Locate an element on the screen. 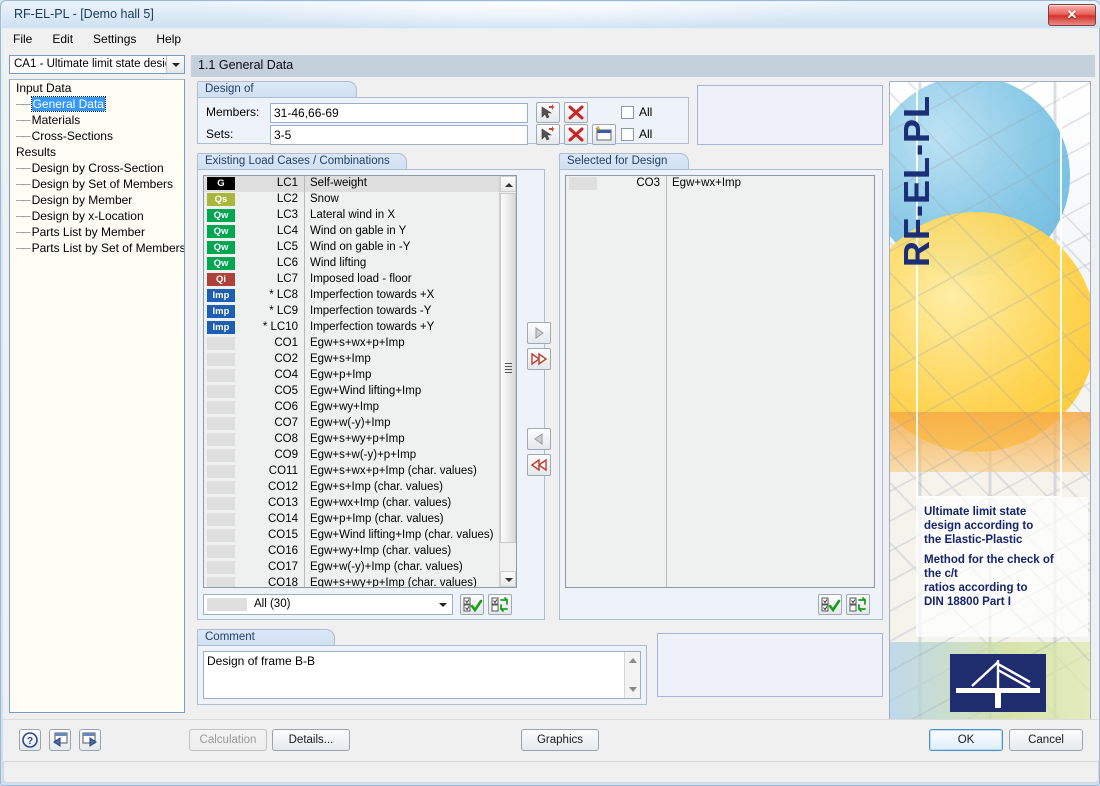  comment-group-body: Design of frame B-B is located at coordinates (422, 675).